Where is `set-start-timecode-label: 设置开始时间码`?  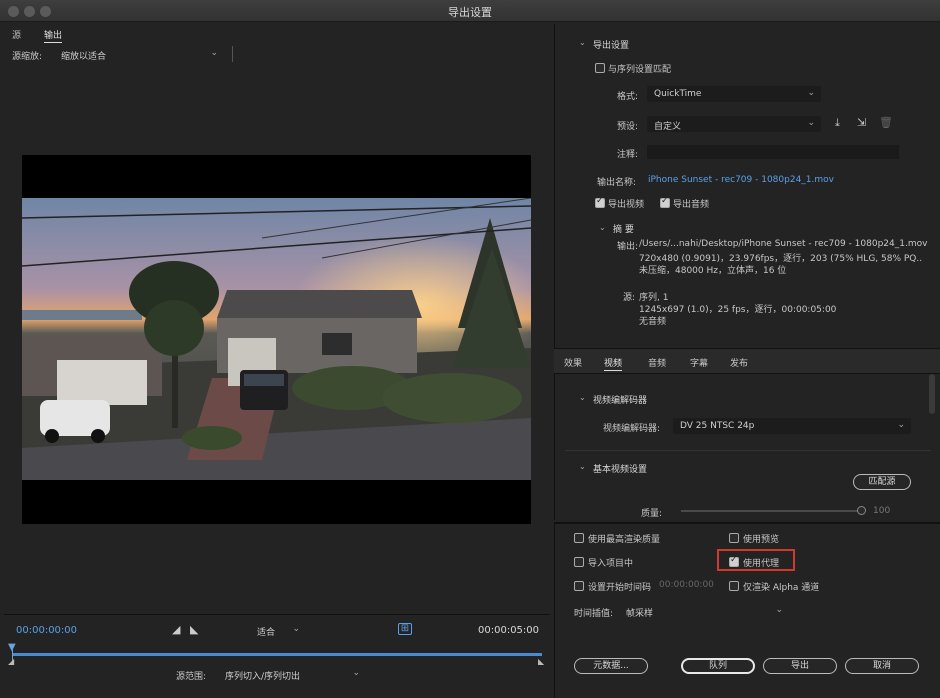
set-start-timecode-label: 设置开始时间码 is located at coordinates (620, 588).